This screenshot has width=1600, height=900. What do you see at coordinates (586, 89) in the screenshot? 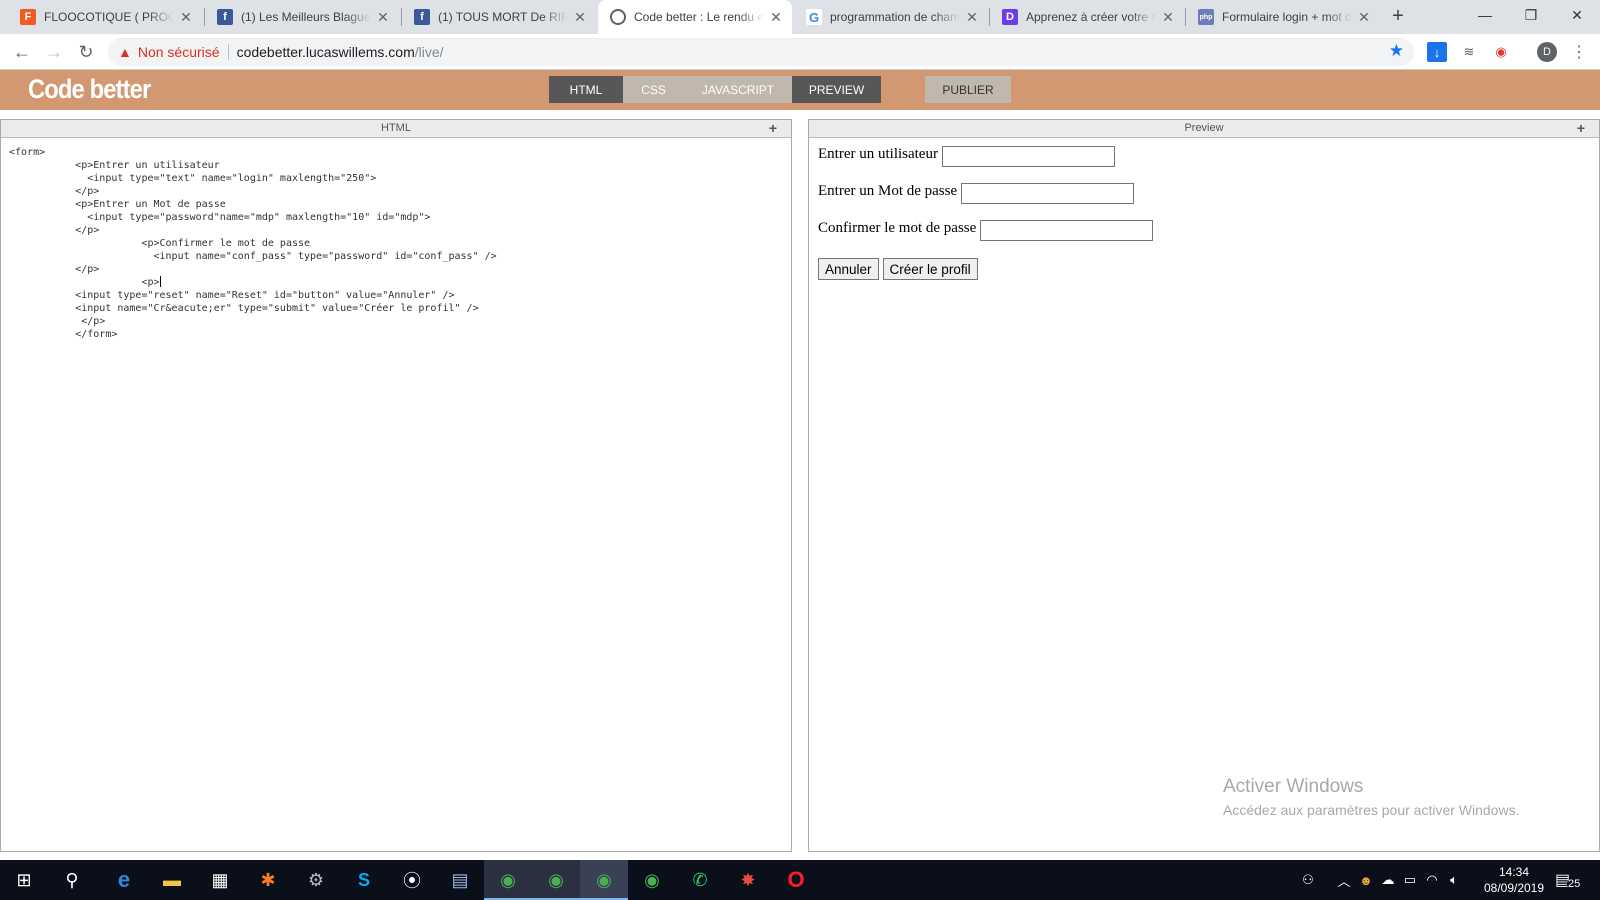
I see `tab-html: HTML` at bounding box center [586, 89].